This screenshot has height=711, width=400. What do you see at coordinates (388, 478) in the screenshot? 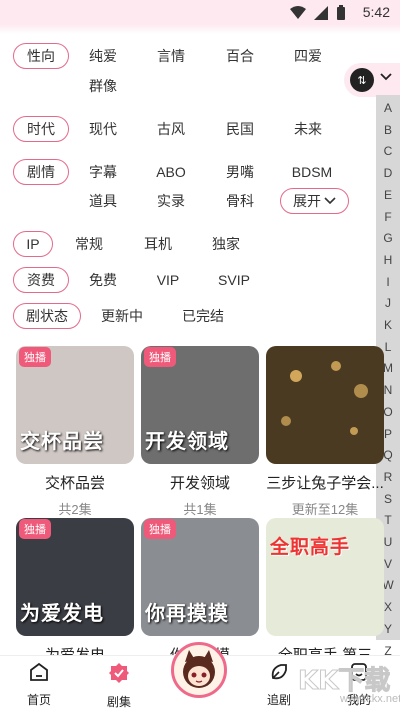
I see `alphabet-letter: R` at bounding box center [388, 478].